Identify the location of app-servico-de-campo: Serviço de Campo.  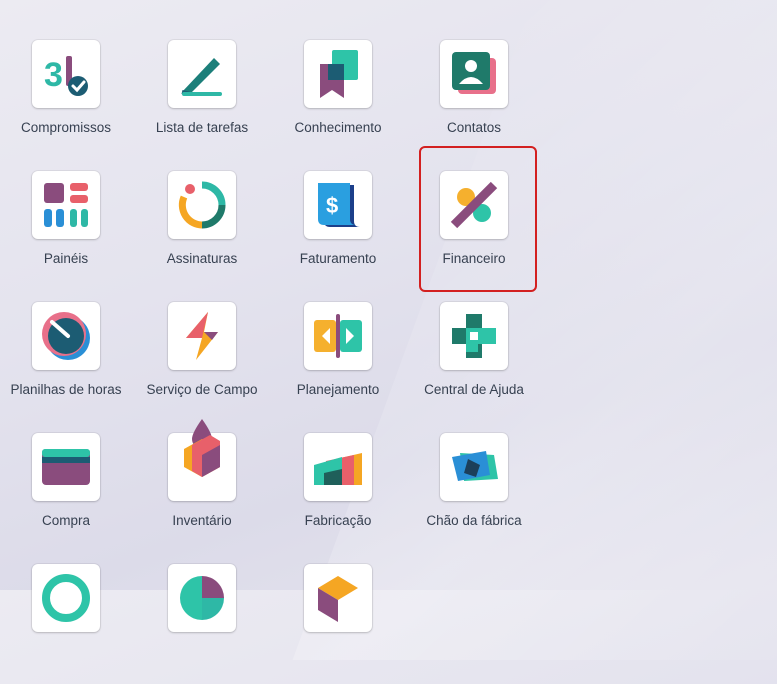
(202, 362).